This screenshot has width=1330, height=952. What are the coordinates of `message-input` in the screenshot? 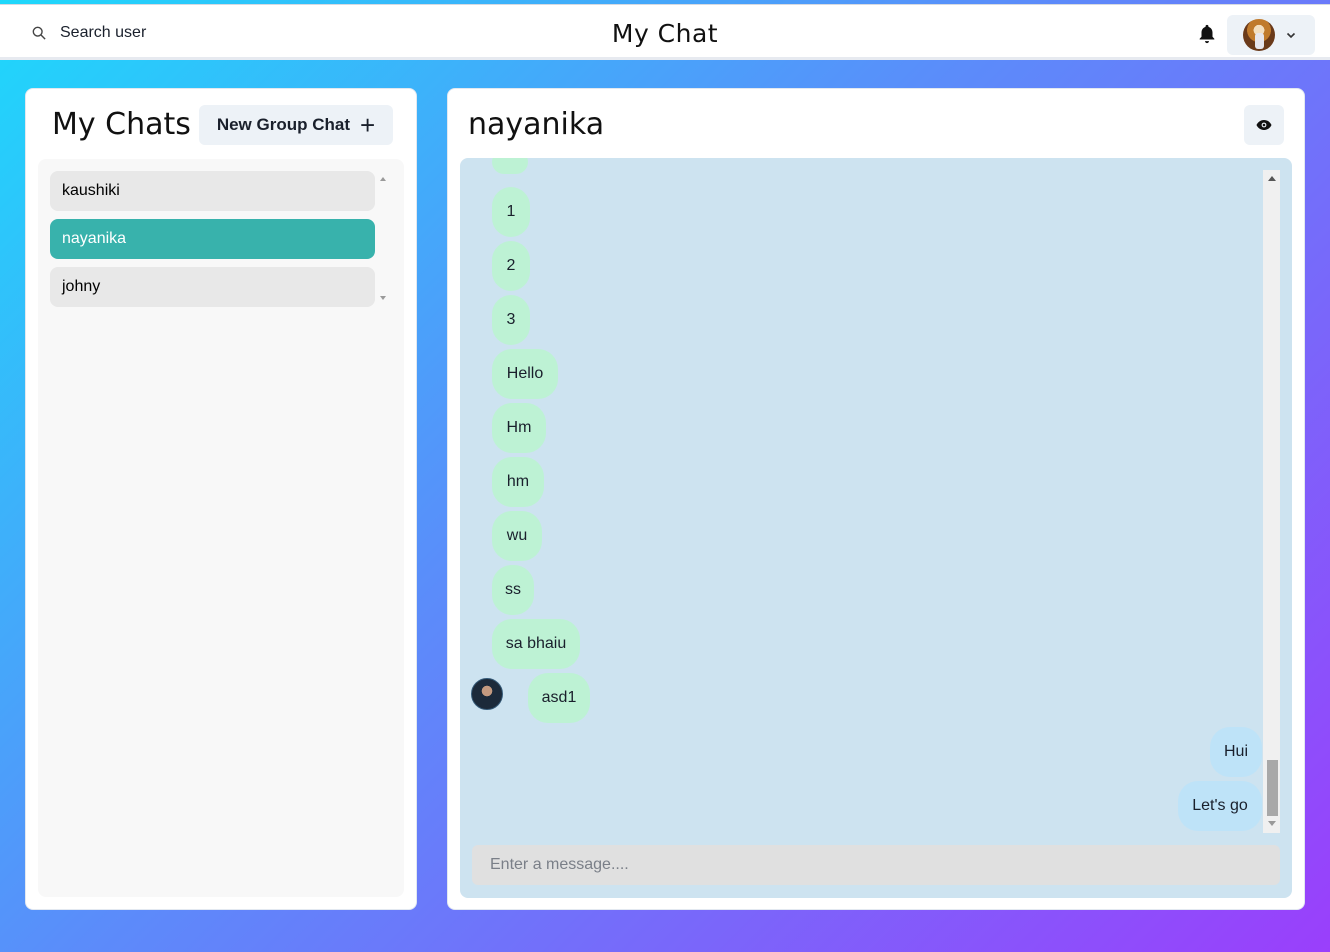 It's located at (876, 865).